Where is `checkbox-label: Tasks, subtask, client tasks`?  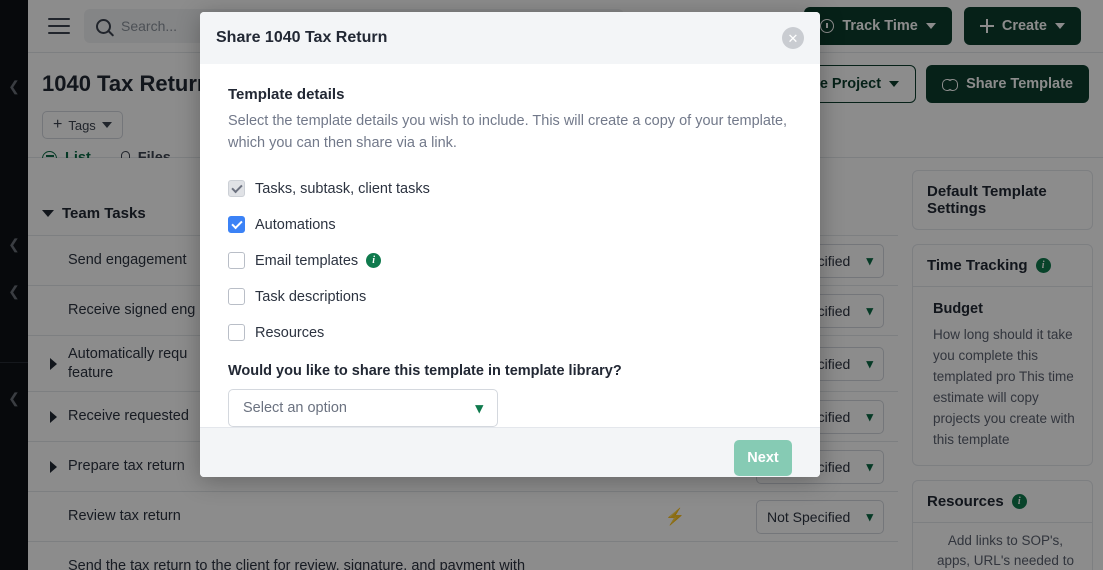
checkbox-label: Tasks, subtask, client tasks is located at coordinates (342, 188).